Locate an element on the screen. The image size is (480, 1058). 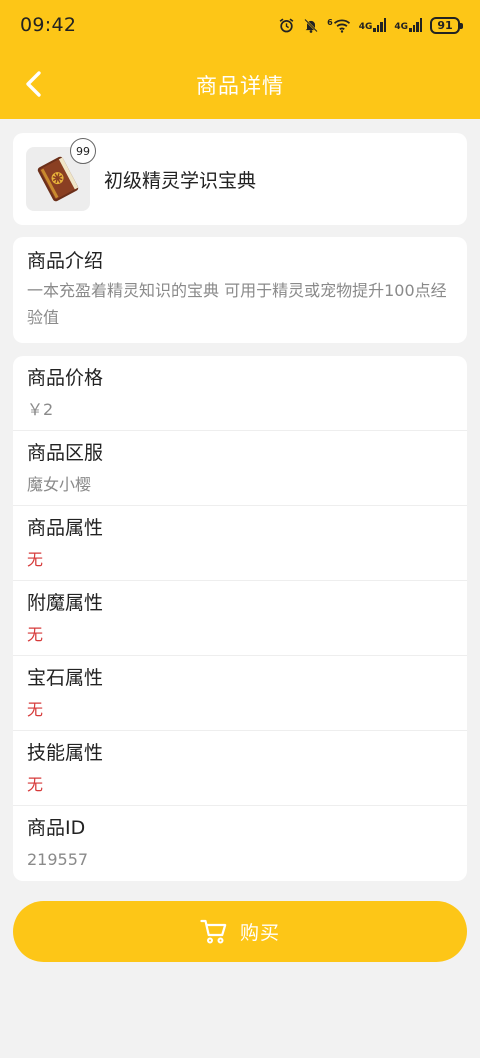
wifi-icon: 6 is located at coordinates (339, 25).